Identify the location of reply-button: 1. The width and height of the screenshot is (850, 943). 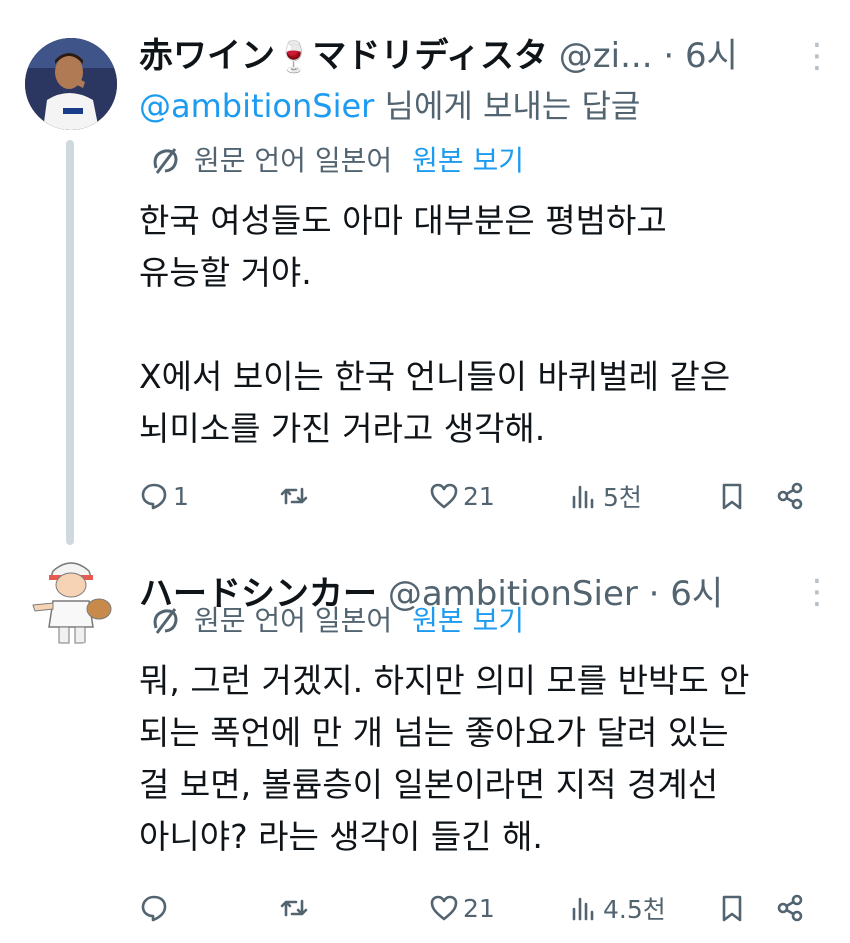
(164, 496).